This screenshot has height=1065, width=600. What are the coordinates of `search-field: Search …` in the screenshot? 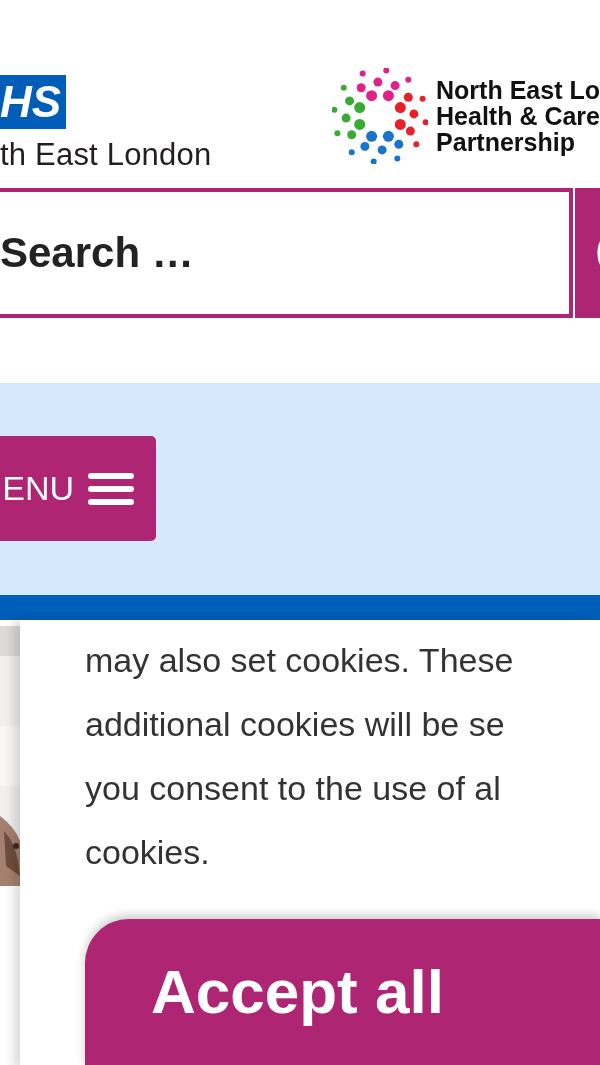 It's located at (286, 253).